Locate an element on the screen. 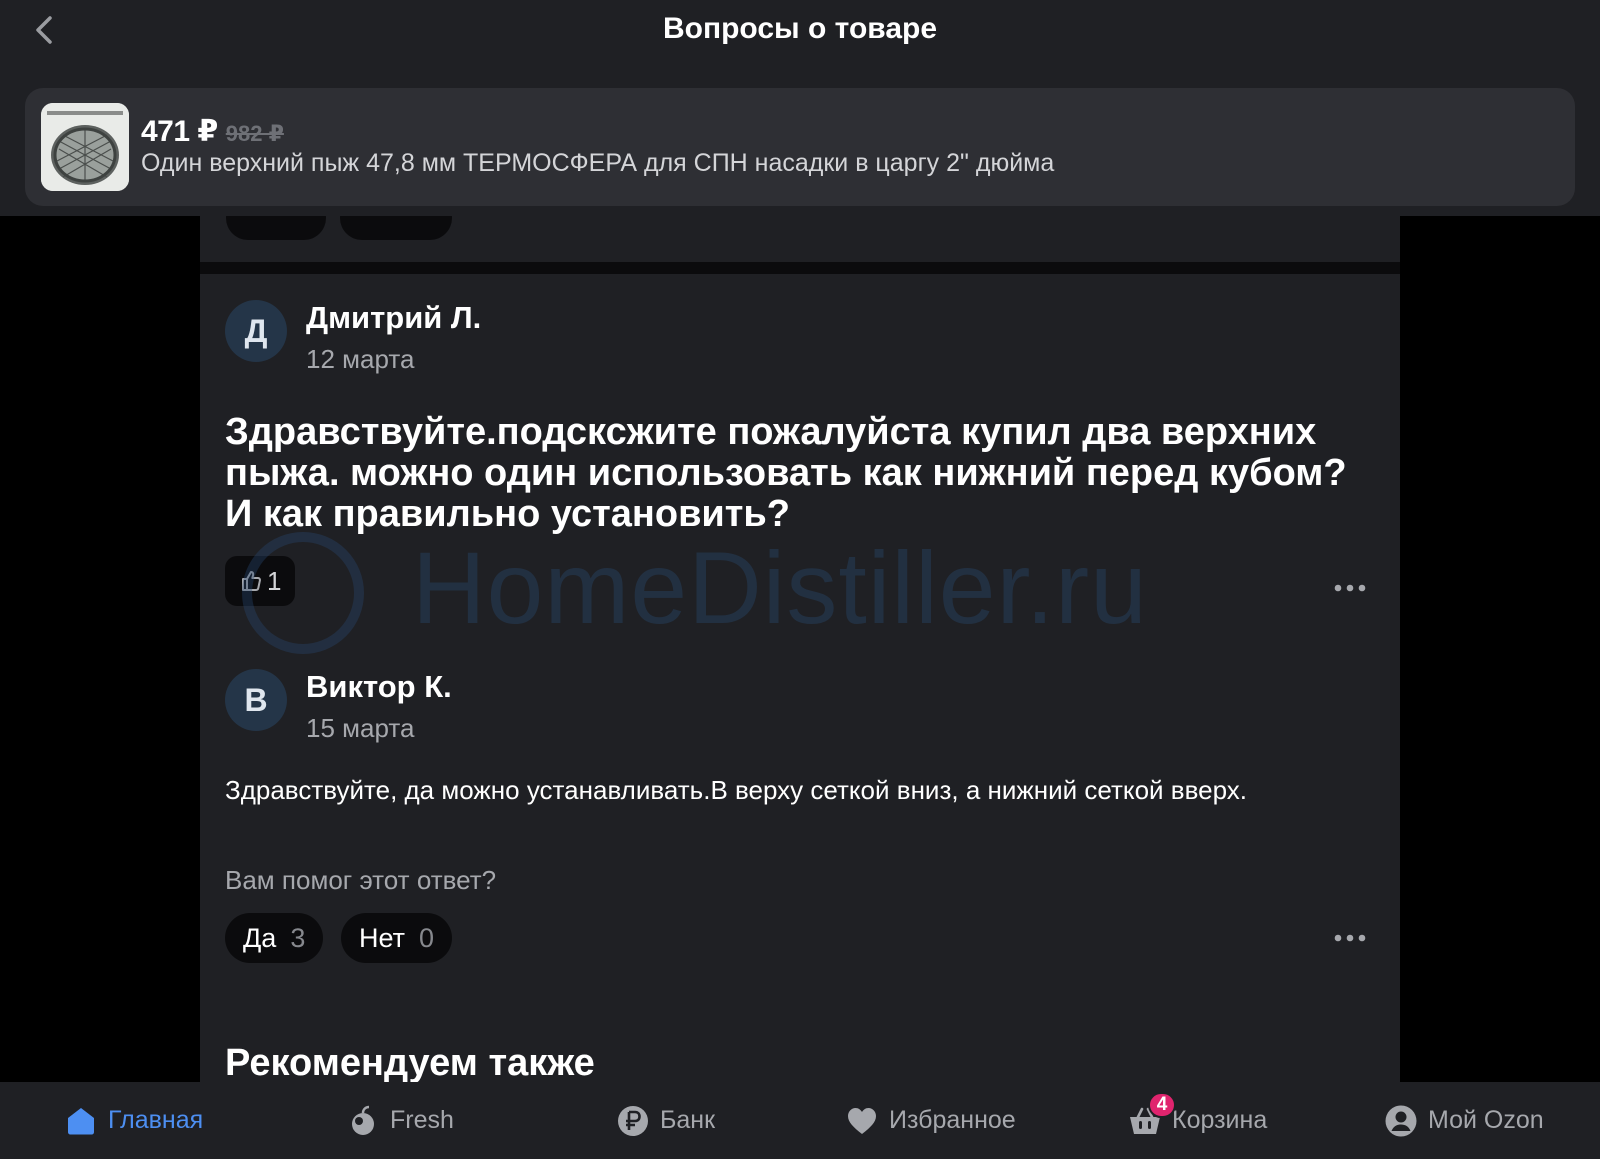 Image resolution: width=1600 pixels, height=1159 pixels. section-divider is located at coordinates (800, 268).